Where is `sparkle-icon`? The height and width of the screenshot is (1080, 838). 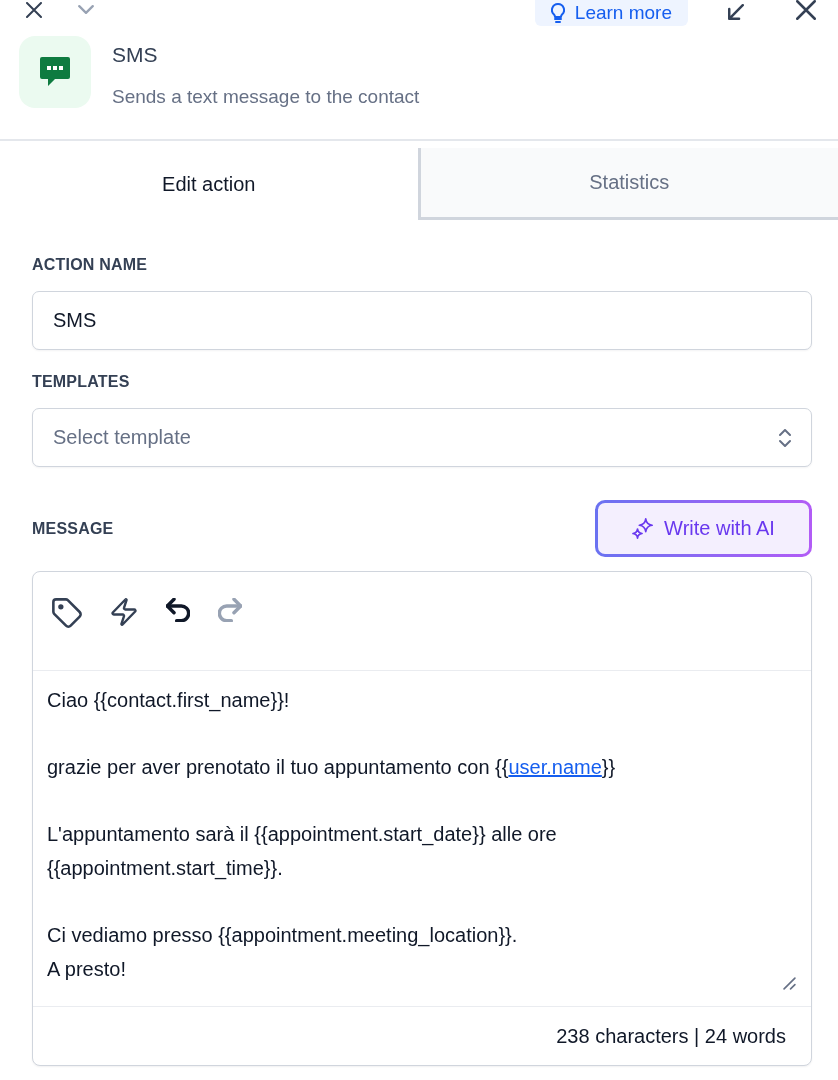
sparkle-icon is located at coordinates (643, 528).